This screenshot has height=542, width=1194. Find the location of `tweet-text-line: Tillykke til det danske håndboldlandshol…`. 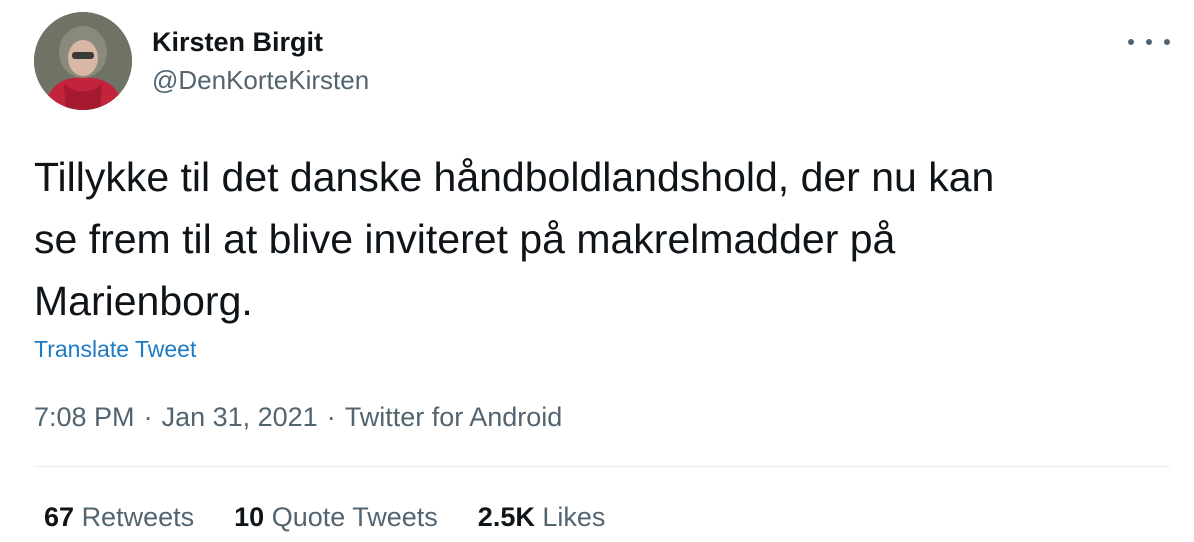

tweet-text-line: Tillykke til det danske håndboldlandshol… is located at coordinates (514, 177).